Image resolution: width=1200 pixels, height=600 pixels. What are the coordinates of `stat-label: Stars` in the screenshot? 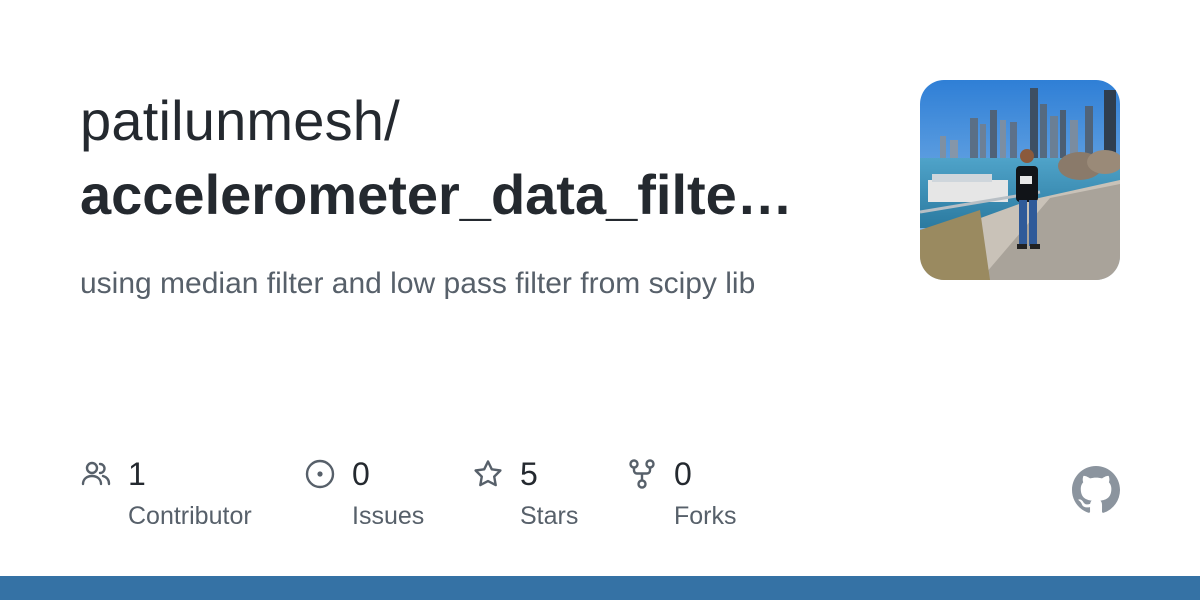 It's located at (549, 516).